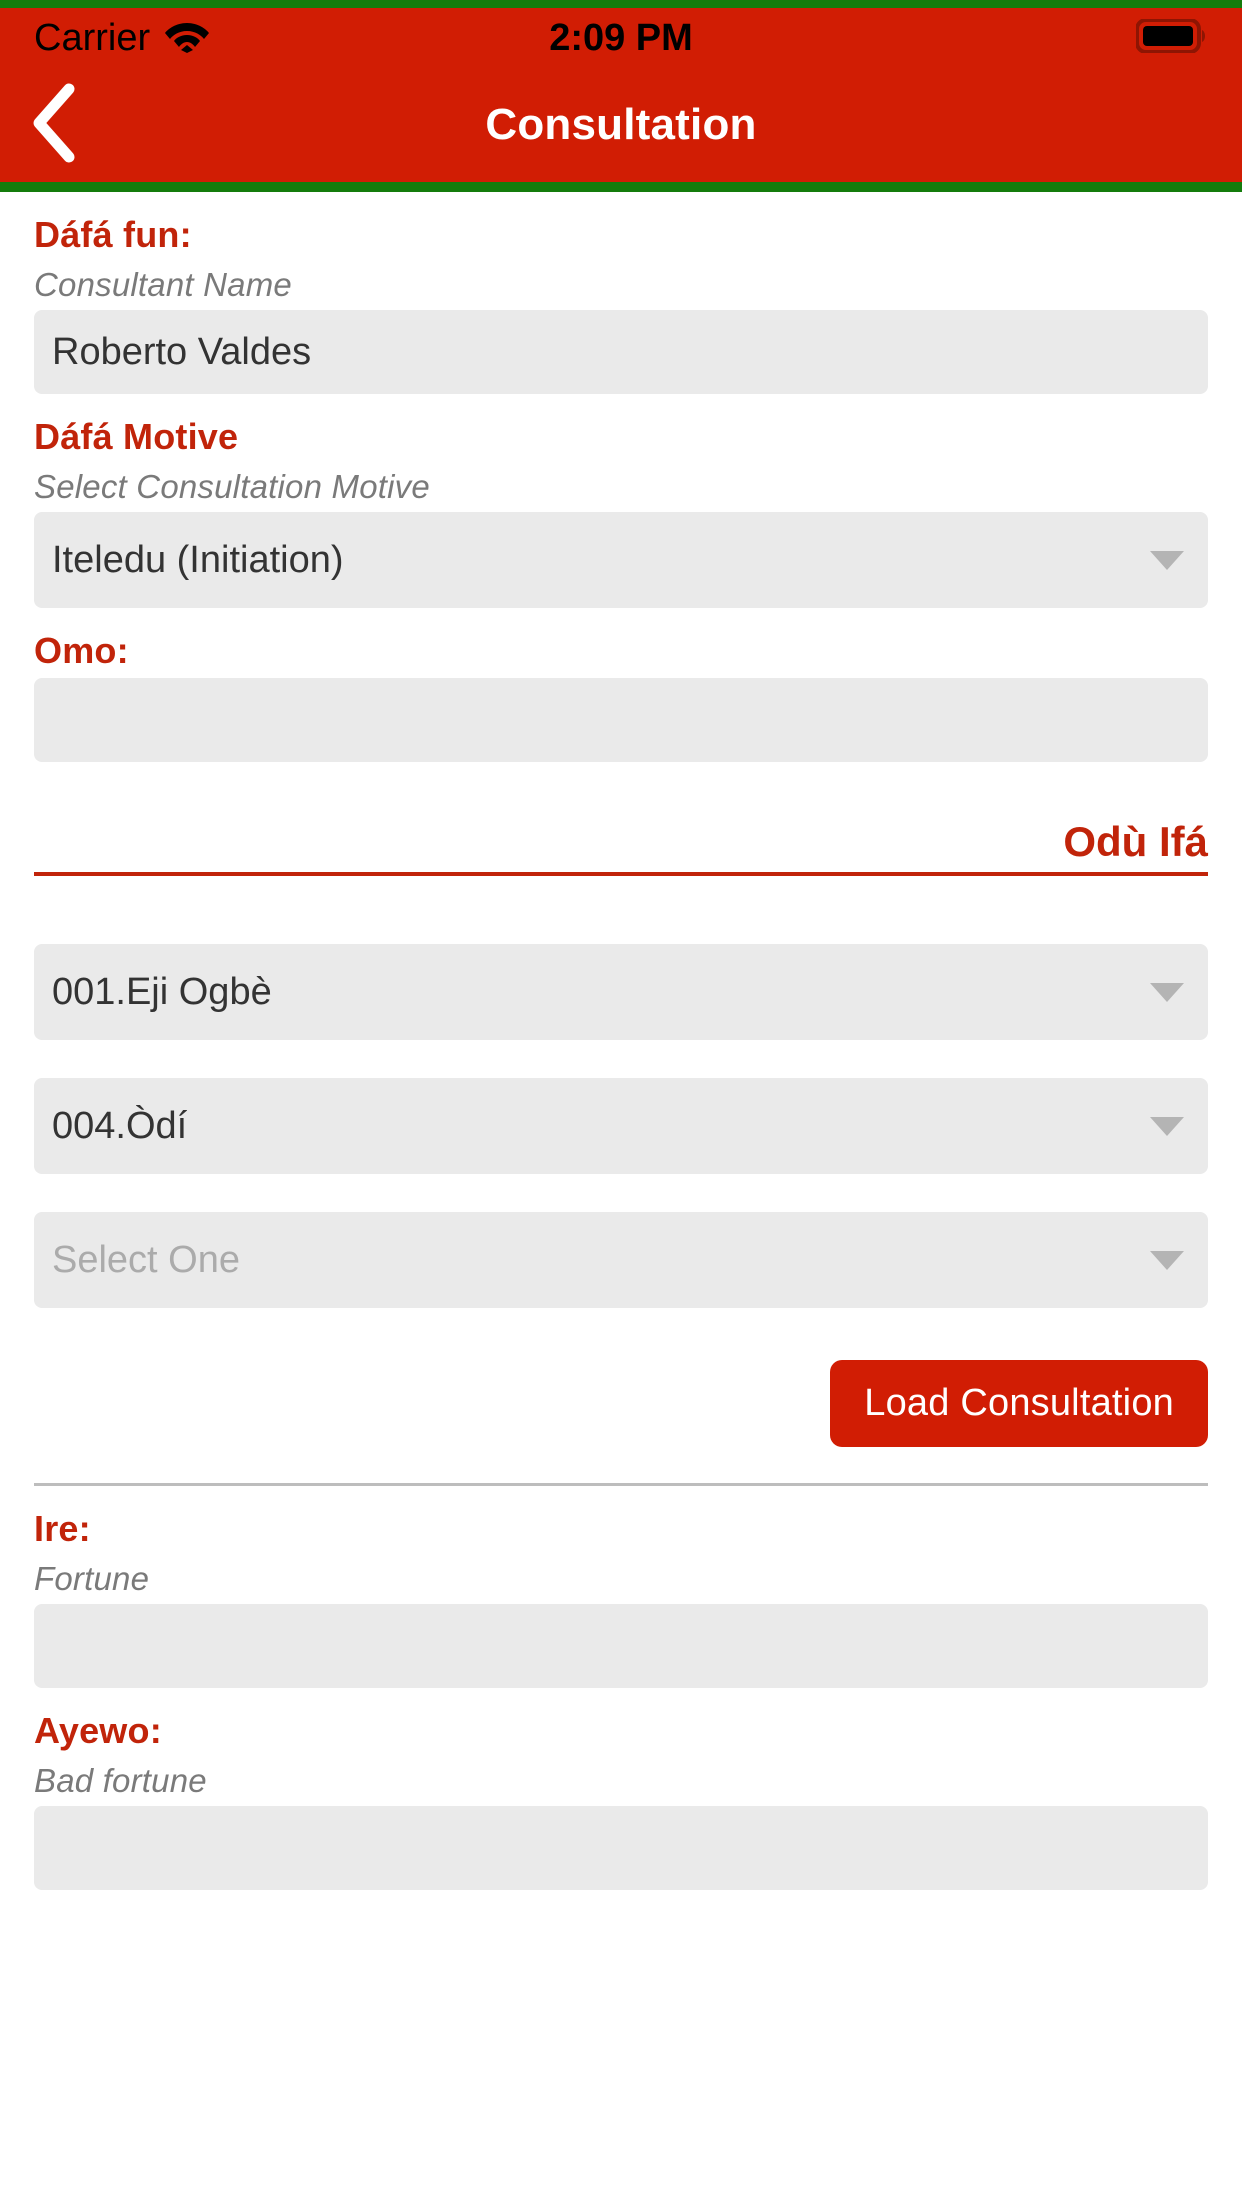 Image resolution: width=1242 pixels, height=2208 pixels. What do you see at coordinates (187, 38) in the screenshot?
I see `wifi-icon` at bounding box center [187, 38].